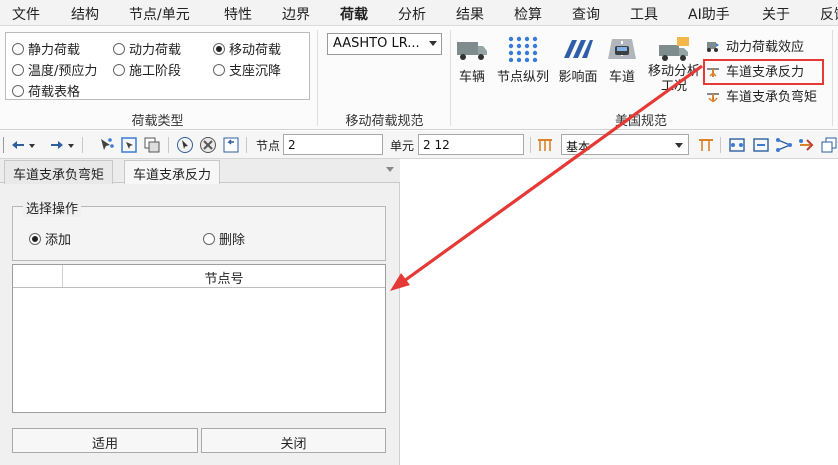 The width and height of the screenshot is (838, 465). I want to click on menu-structure: 结构, so click(85, 14).